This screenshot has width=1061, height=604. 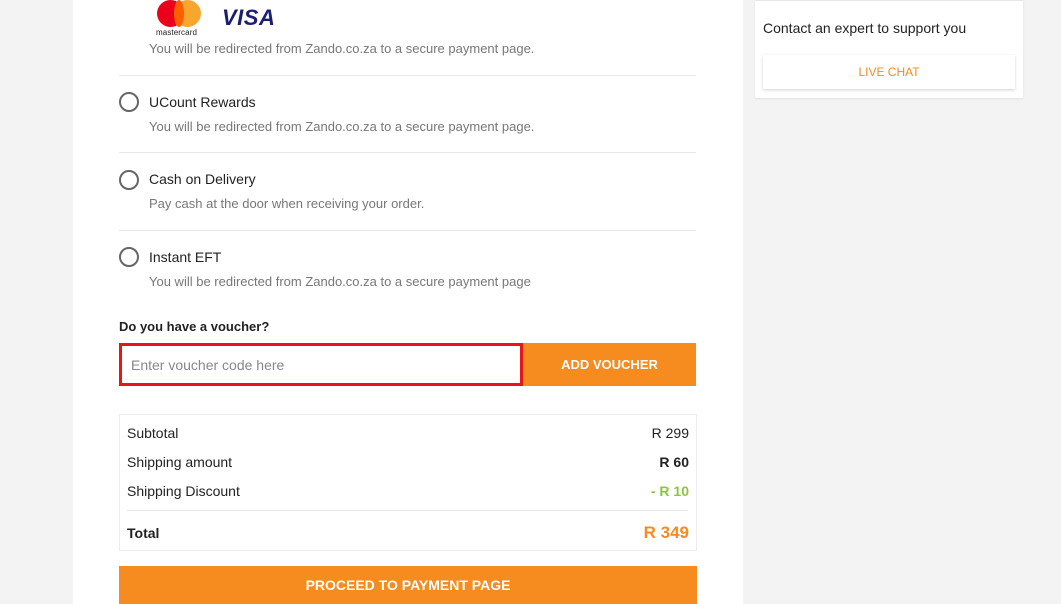 I want to click on method-title-ucount: UCount Rewards, so click(x=202, y=102).